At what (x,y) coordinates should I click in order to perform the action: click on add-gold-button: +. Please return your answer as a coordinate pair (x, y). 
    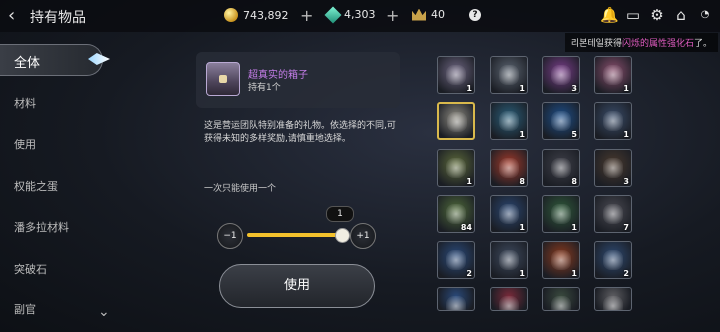
    Looking at the image, I should click on (306, 15).